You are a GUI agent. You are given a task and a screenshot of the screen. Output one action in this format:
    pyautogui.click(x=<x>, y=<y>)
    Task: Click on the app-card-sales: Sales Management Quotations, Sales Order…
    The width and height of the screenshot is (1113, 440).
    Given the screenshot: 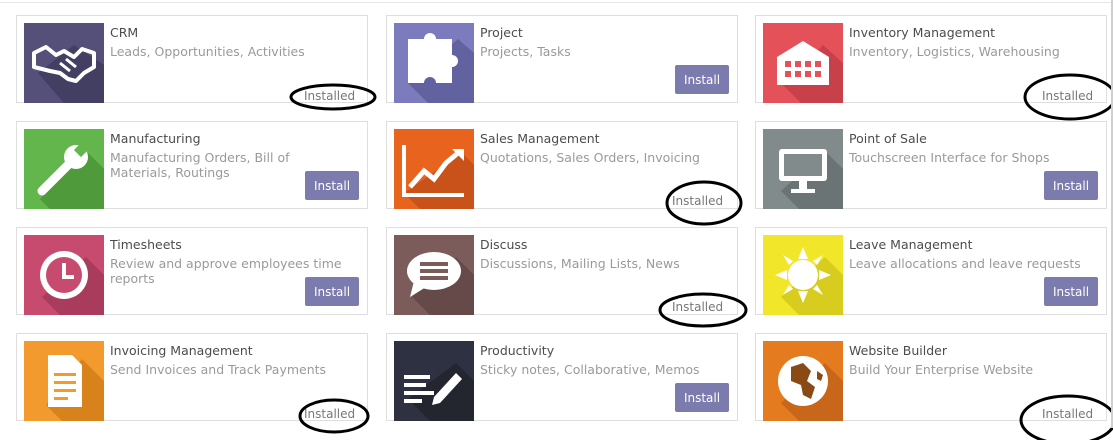 What is the action you would take?
    pyautogui.click(x=564, y=173)
    